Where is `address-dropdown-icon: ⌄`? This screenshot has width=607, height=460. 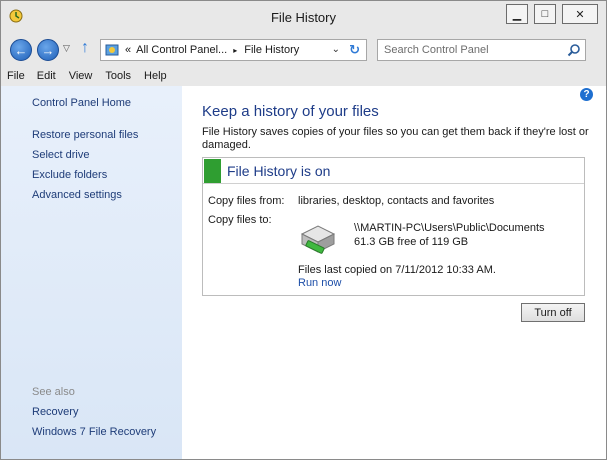
address-dropdown-icon: ⌄ is located at coordinates (336, 49).